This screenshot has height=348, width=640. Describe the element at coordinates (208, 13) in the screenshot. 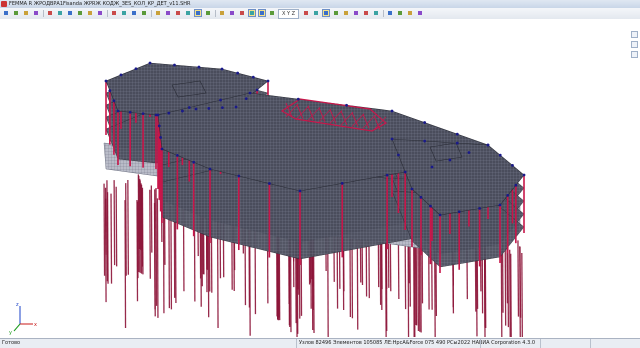

I see `wireframe-icon` at that location.